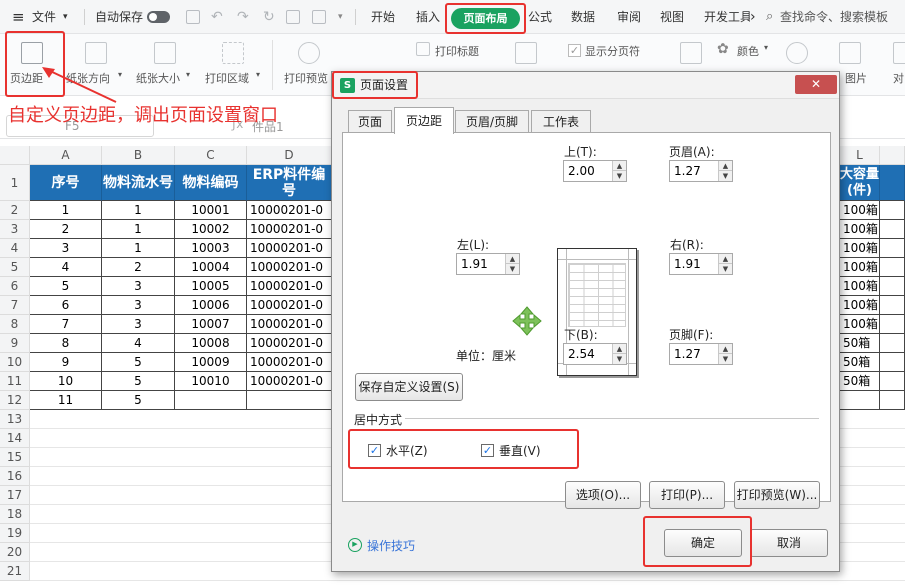 The height and width of the screenshot is (587, 905). What do you see at coordinates (15, 155) in the screenshot?
I see `select-all-corner` at bounding box center [15, 155].